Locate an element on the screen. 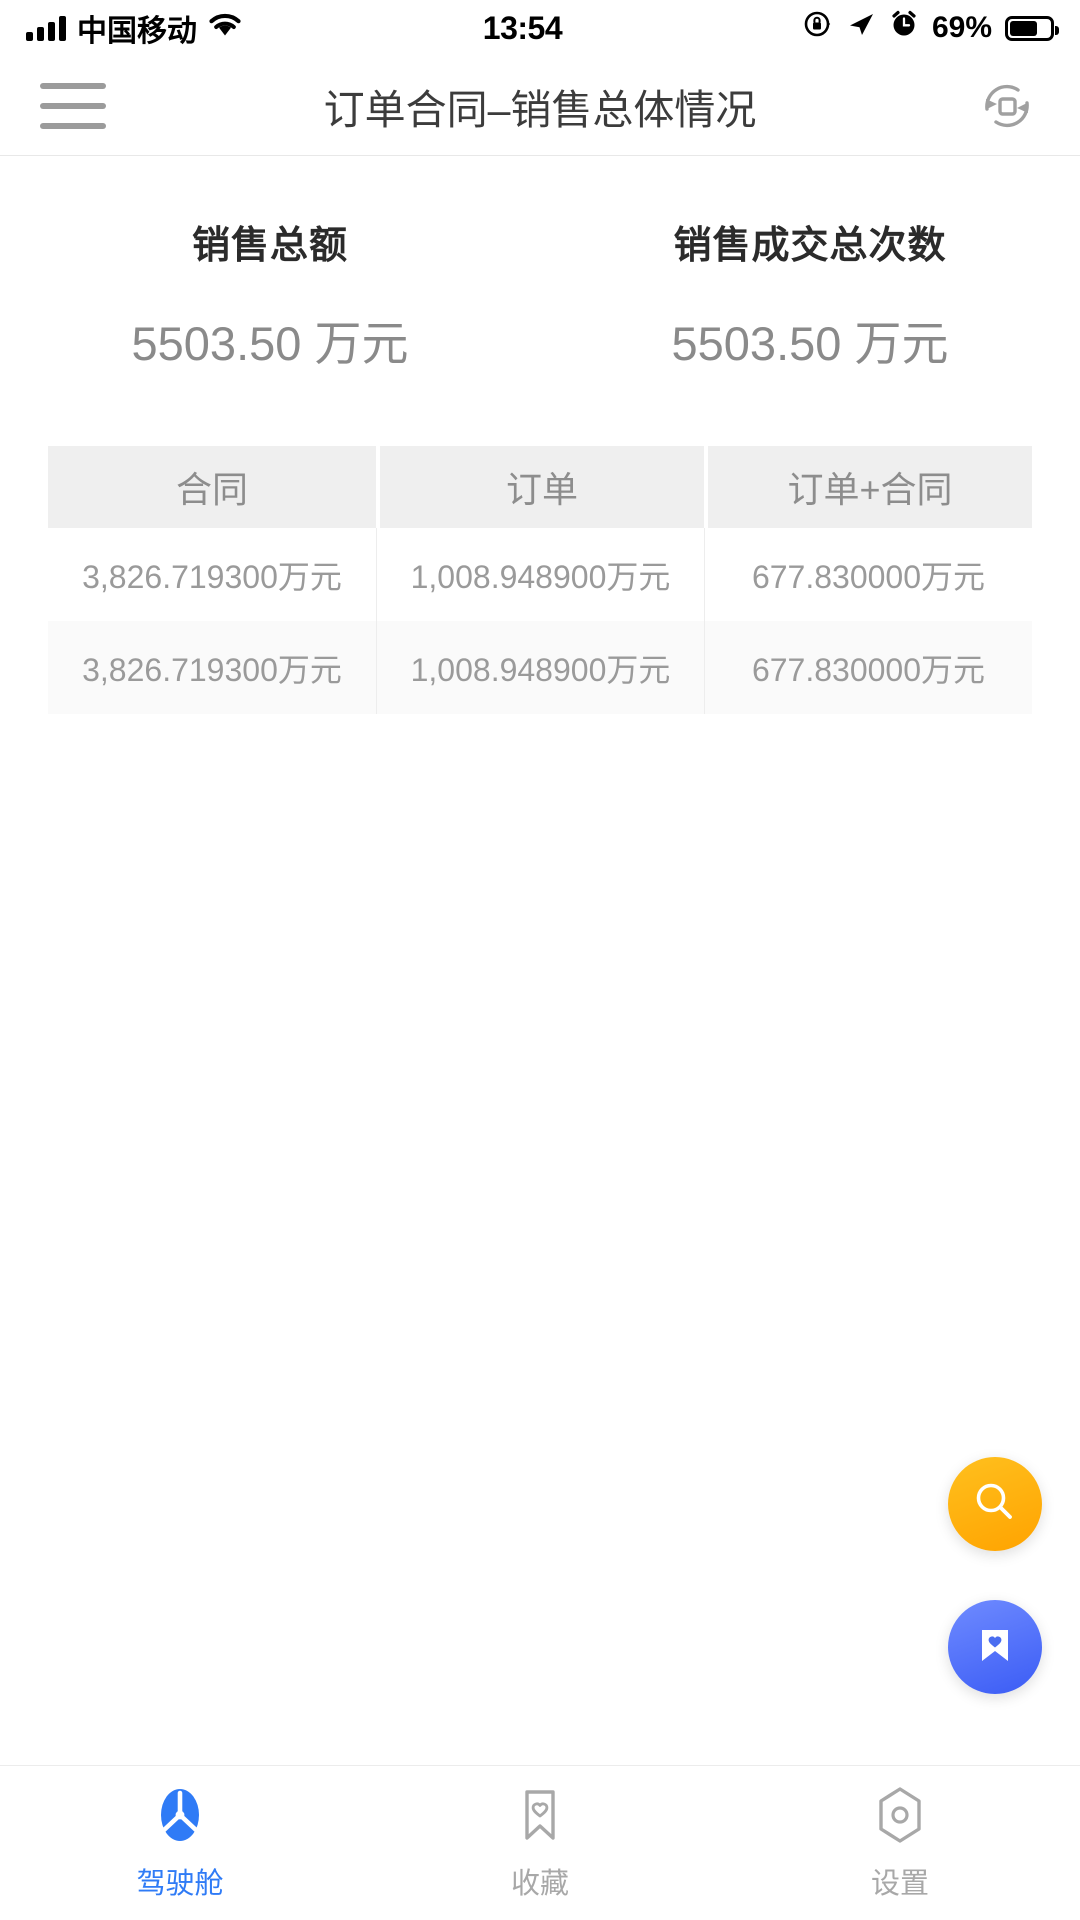 Image resolution: width=1080 pixels, height=1920 pixels. rotation-lock-icon is located at coordinates (818, 28).